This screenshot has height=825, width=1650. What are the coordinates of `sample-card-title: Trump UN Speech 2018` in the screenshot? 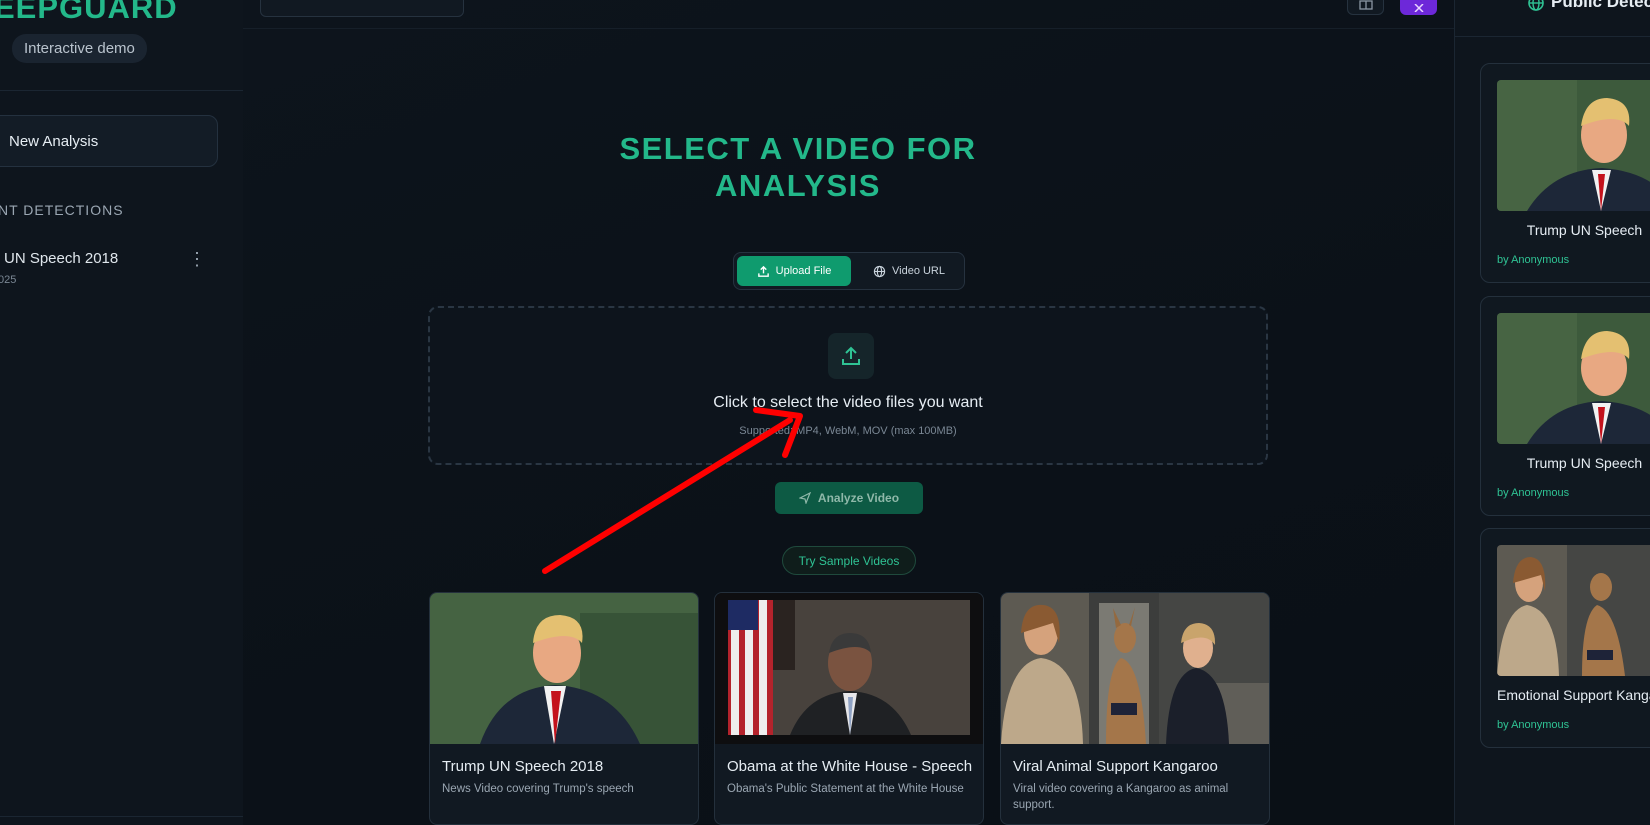 It's located at (523, 766).